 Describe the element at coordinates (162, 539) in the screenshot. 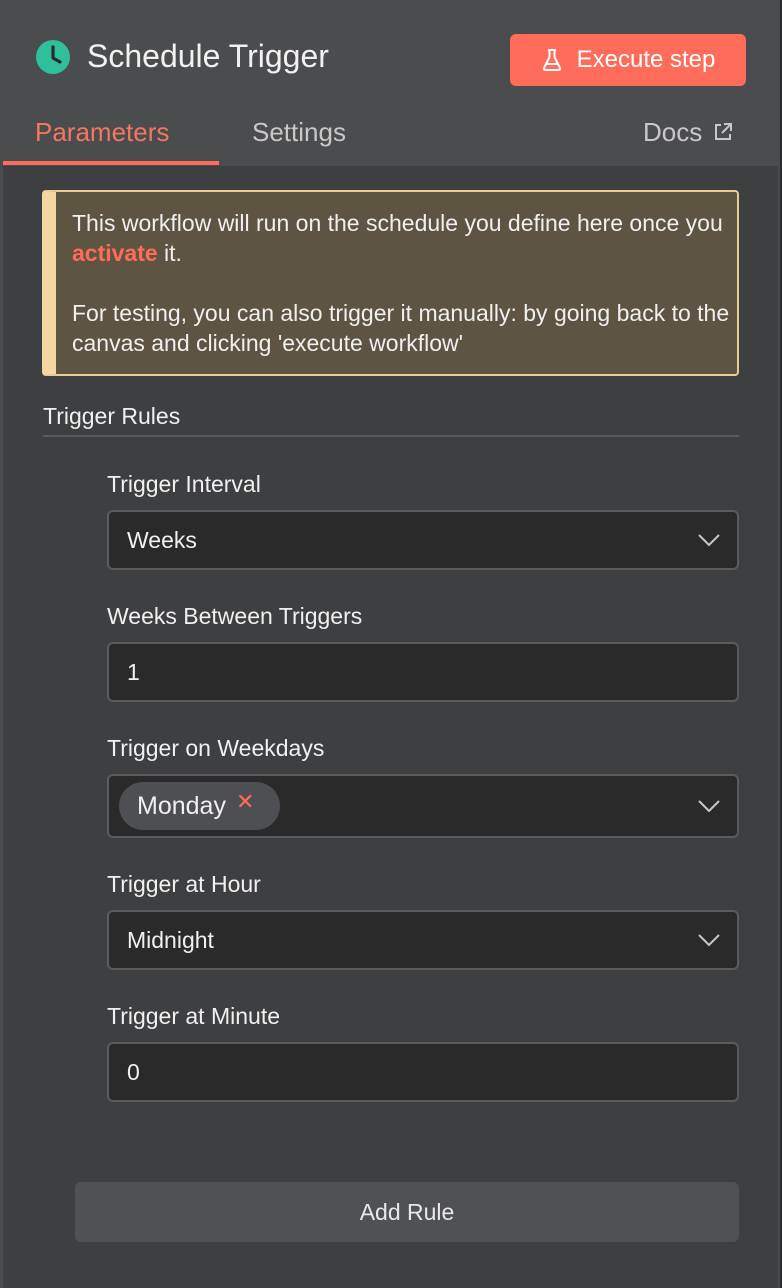

I see `trigger-interval-value: Weeks` at that location.